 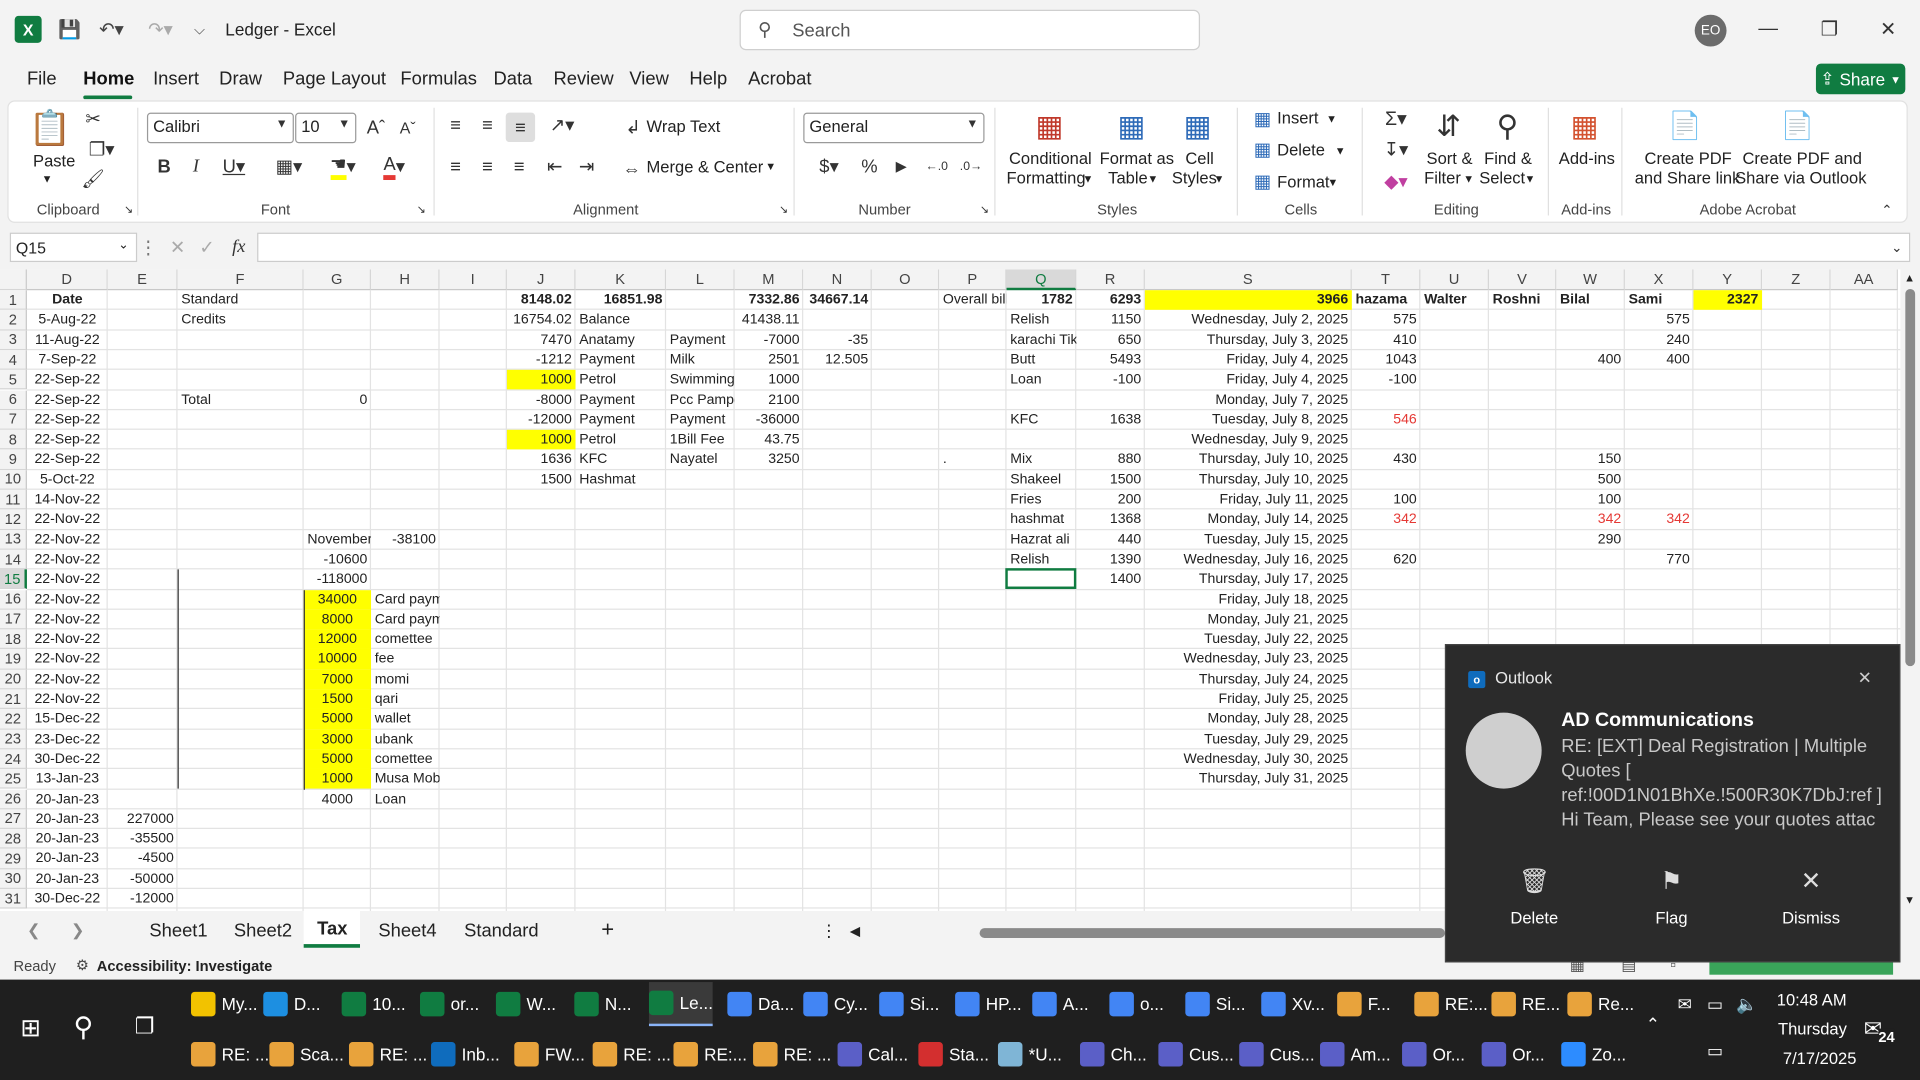 What do you see at coordinates (13, 719) in the screenshot?
I see `row-header-22: 22` at bounding box center [13, 719].